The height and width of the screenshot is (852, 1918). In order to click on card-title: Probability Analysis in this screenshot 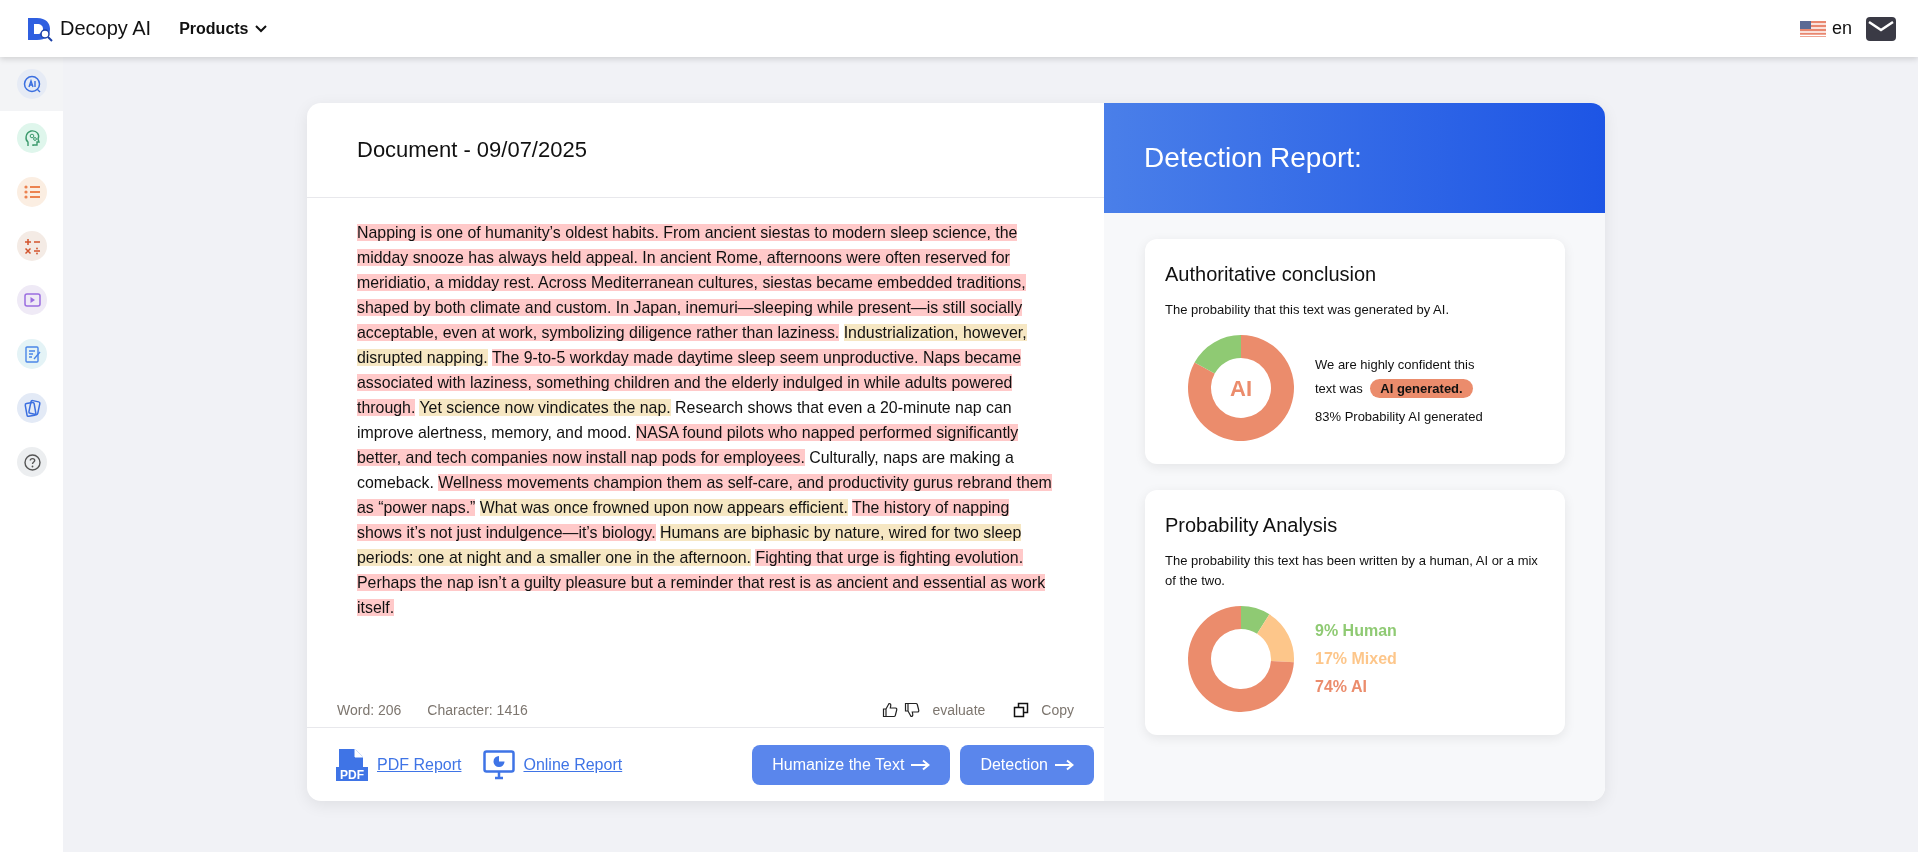, I will do `click(1252, 525)`.